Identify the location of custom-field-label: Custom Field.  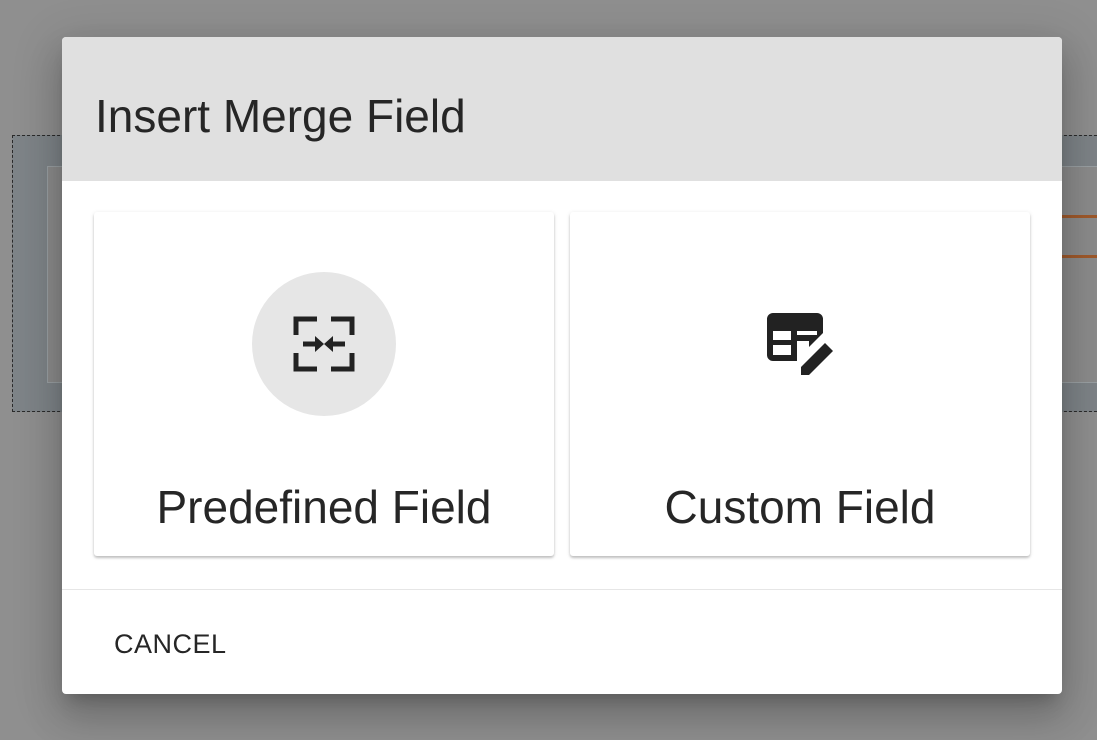
(800, 507).